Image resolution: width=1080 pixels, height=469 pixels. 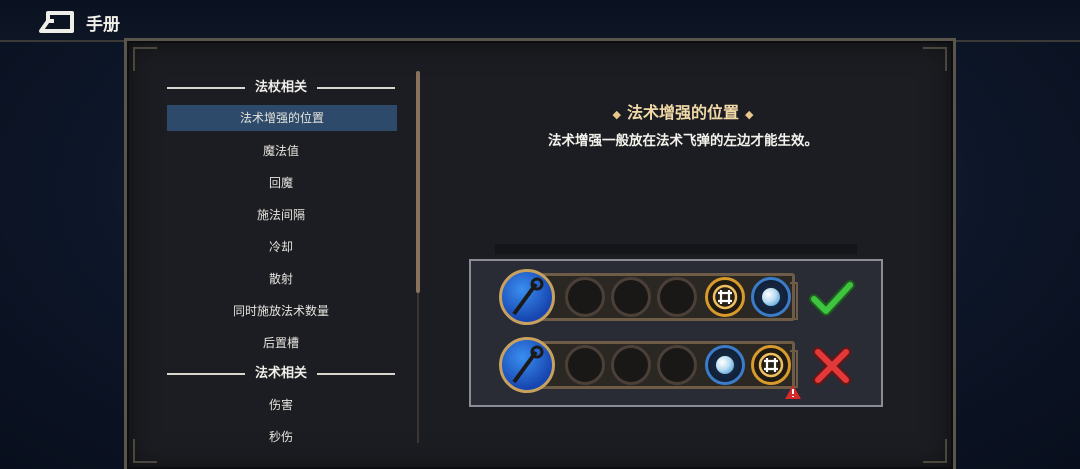 I want to click on section-header-wand: 法杖相关, so click(x=281, y=88).